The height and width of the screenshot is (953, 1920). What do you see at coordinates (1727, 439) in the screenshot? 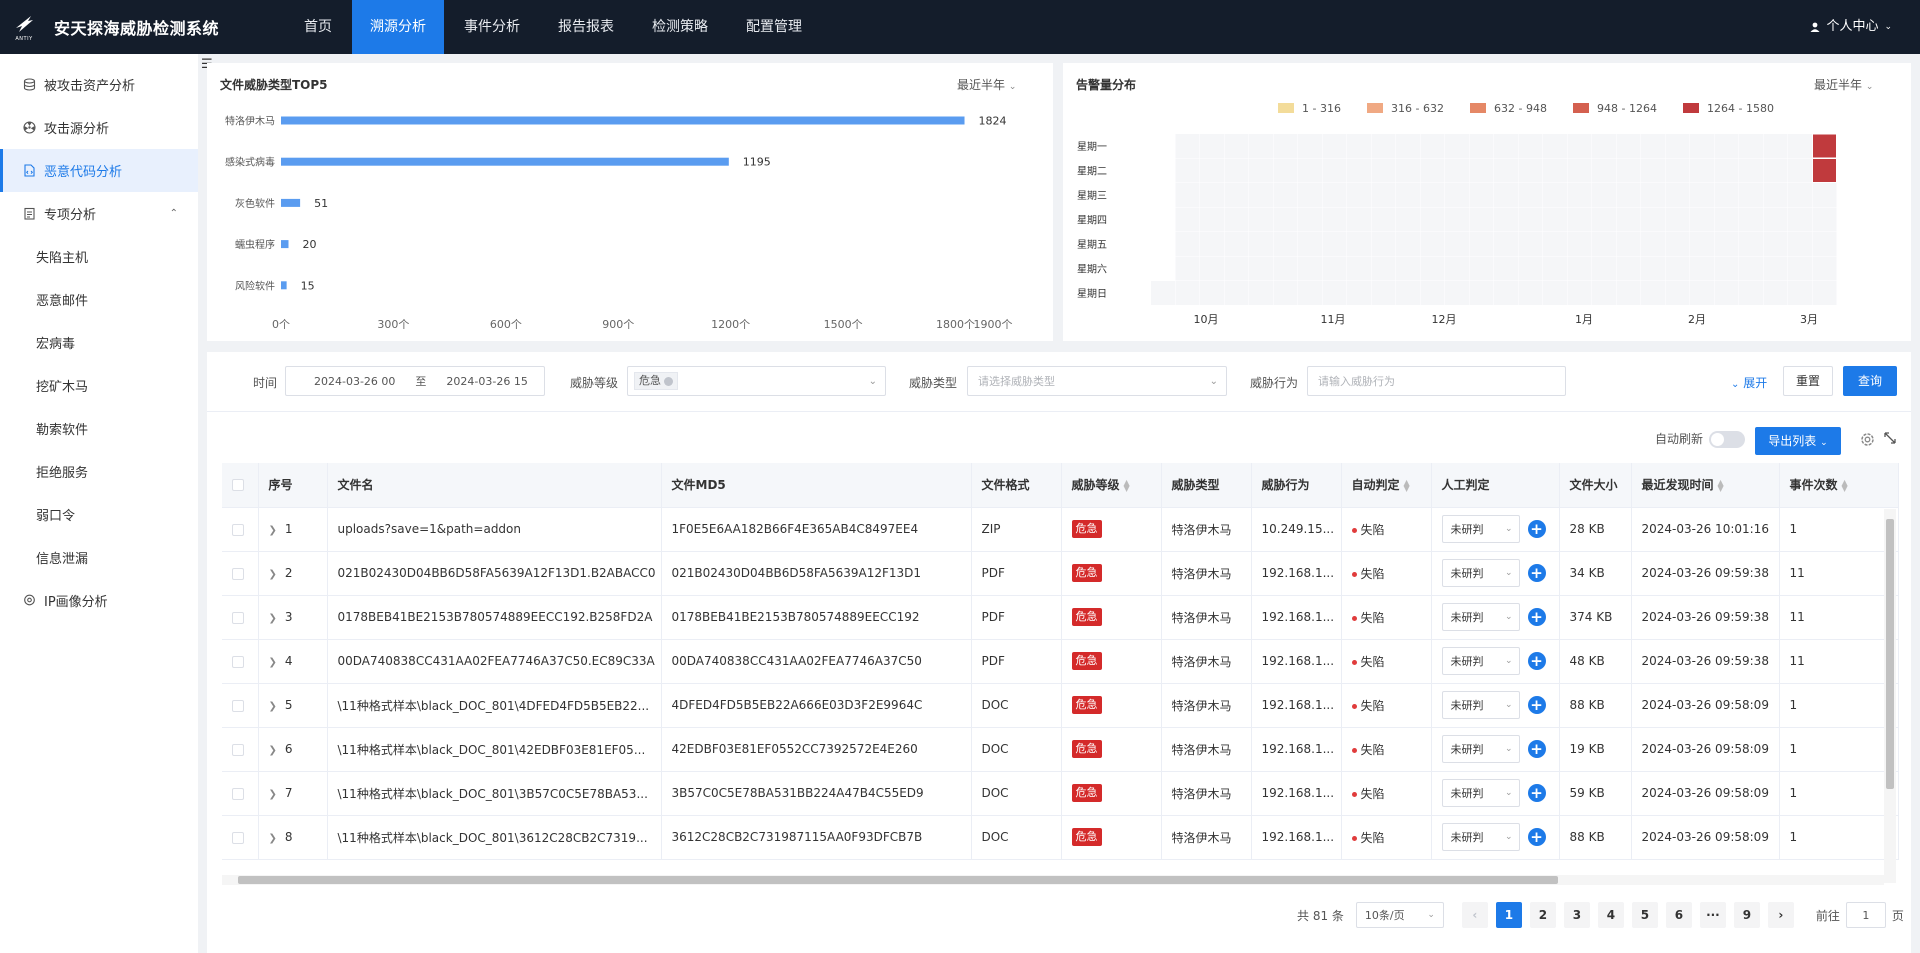
I see `auto-refresh-toggle` at bounding box center [1727, 439].